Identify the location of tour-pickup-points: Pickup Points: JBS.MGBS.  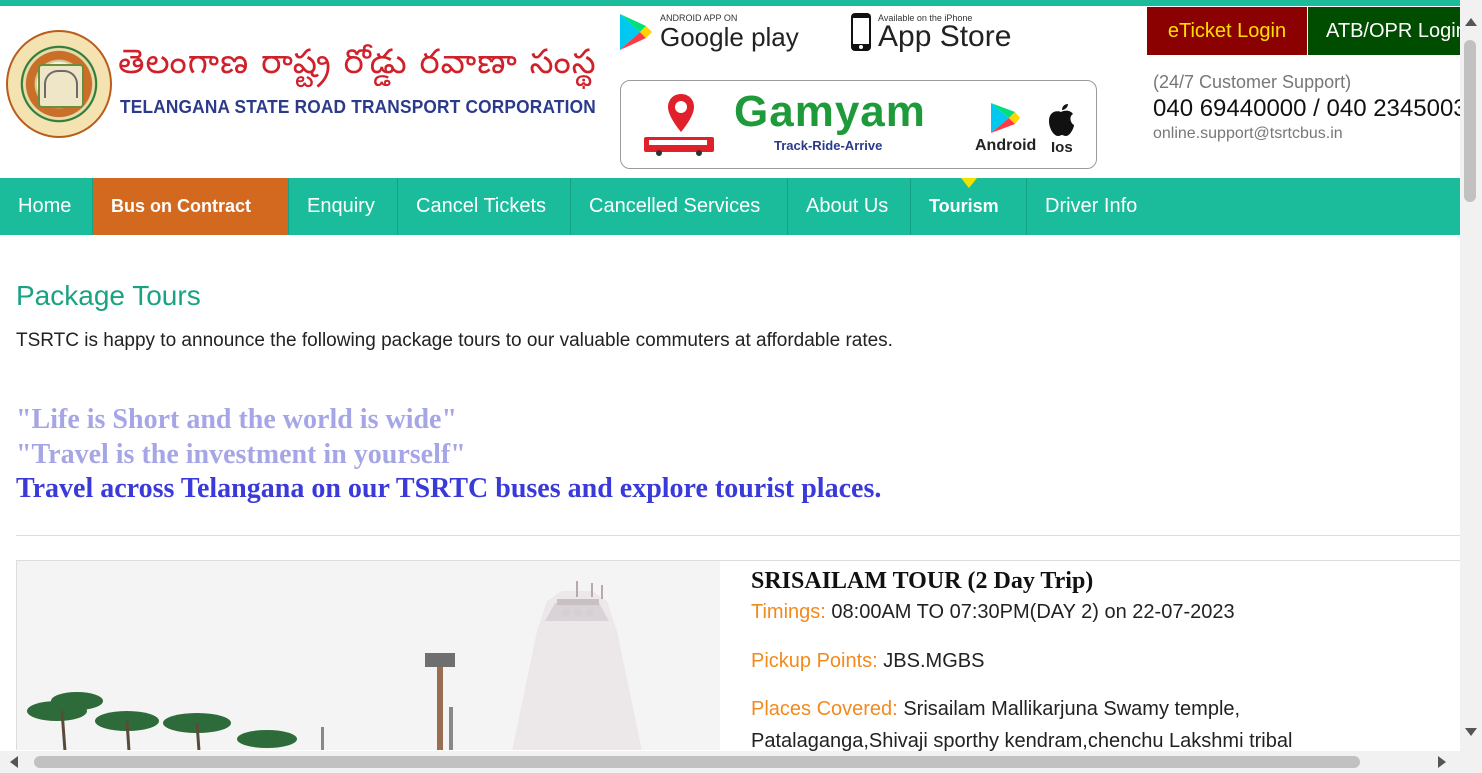
(867, 661).